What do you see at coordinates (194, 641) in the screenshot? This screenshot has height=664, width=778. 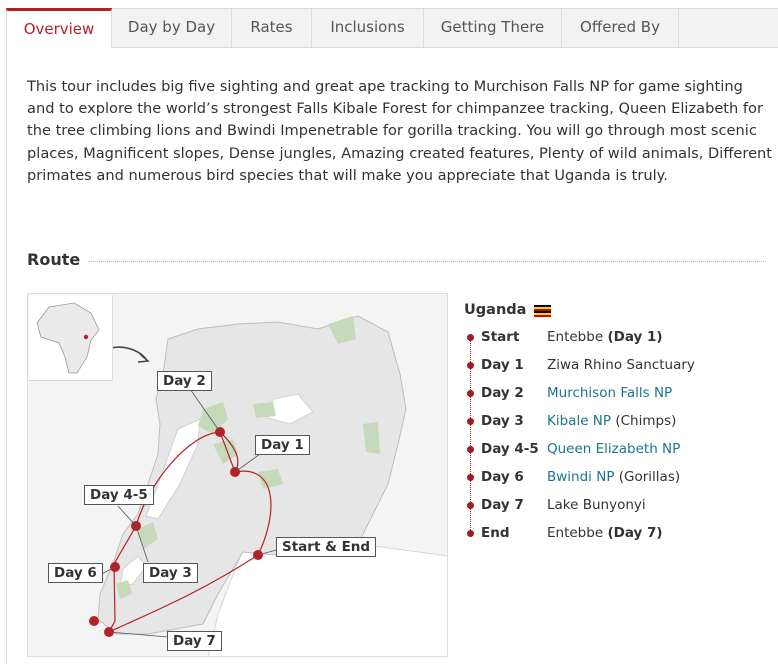 I see `map-label-day7: Day 7` at bounding box center [194, 641].